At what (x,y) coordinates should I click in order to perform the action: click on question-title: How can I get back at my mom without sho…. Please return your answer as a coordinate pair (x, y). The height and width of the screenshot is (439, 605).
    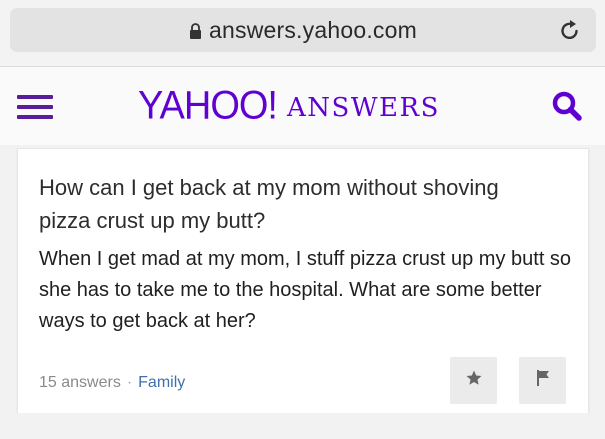
    Looking at the image, I should click on (289, 204).